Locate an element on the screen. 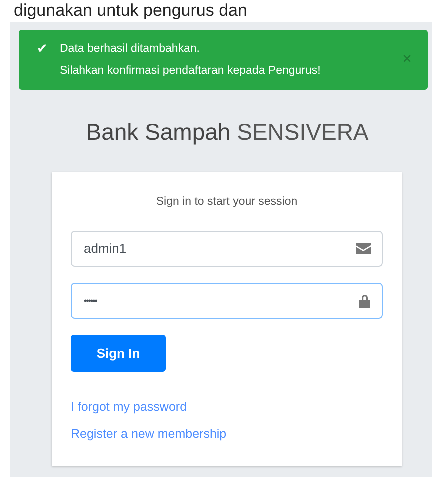 This screenshot has width=432, height=477. brand-title: Bank Sampah SENSIVERA is located at coordinates (227, 132).